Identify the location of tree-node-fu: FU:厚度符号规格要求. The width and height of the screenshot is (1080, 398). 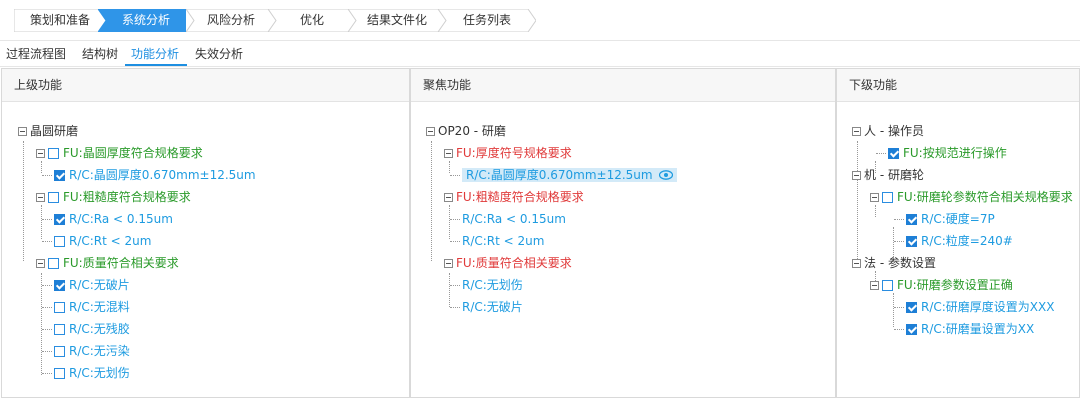
(508, 153).